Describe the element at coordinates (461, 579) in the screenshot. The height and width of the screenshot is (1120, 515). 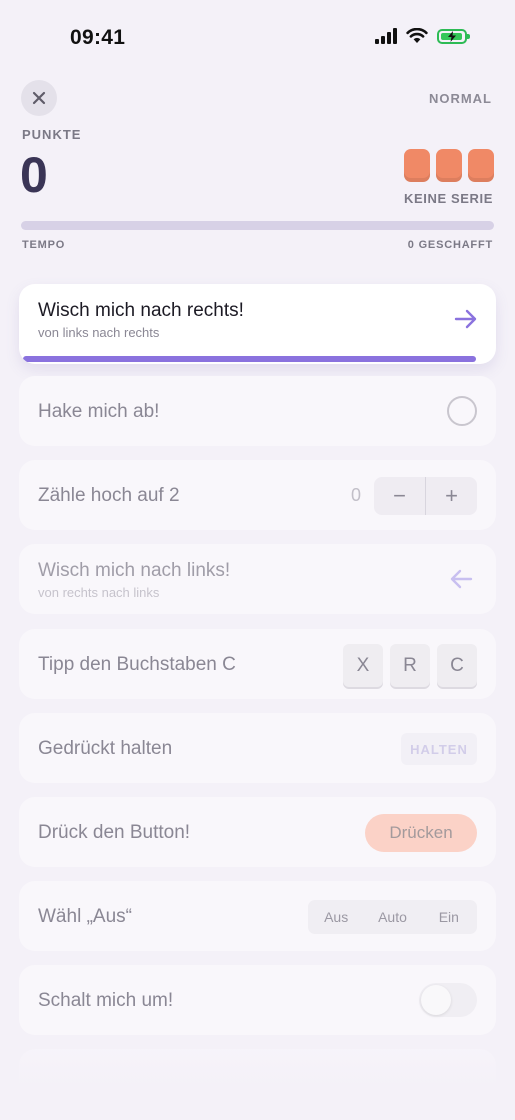
I see `arrow-left-icon` at that location.